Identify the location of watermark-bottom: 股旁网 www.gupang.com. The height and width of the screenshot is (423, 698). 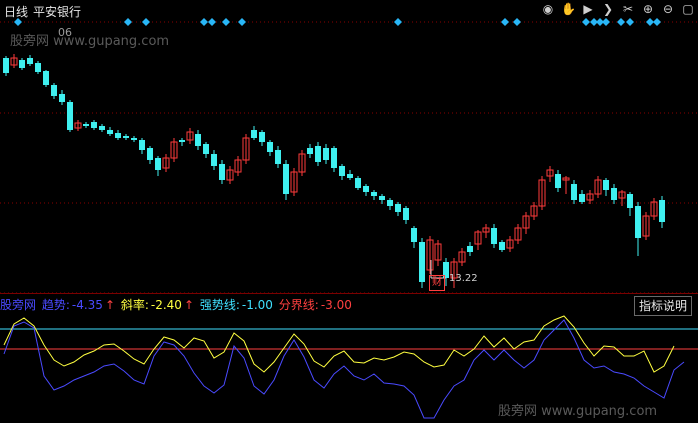
(578, 411).